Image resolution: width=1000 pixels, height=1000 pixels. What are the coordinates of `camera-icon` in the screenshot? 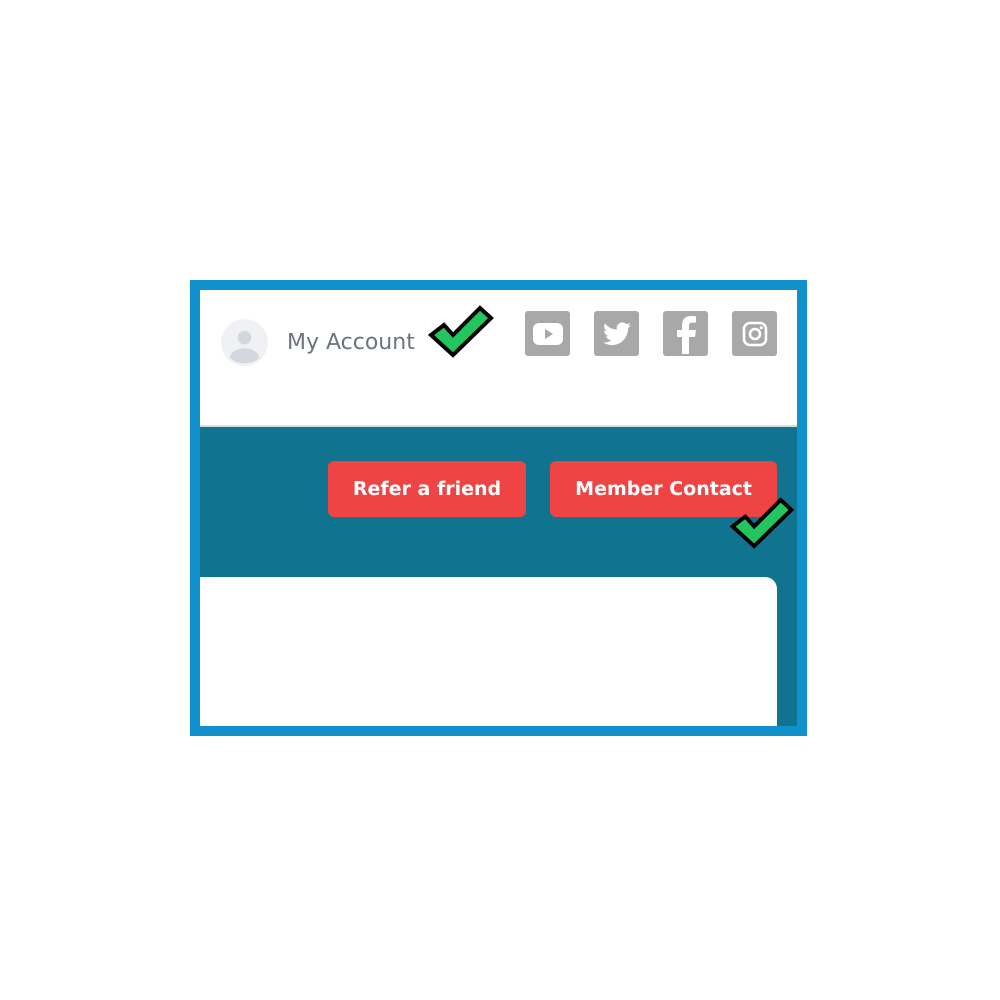 It's located at (754, 333).